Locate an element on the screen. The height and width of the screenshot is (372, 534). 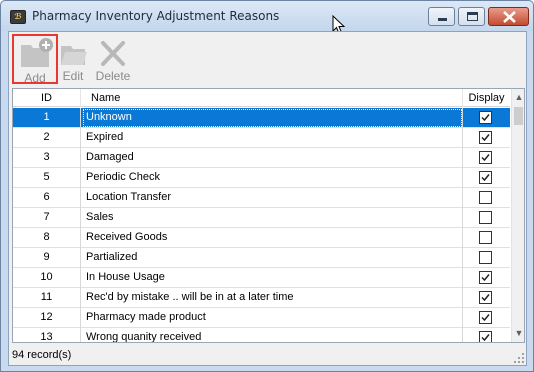
window-title: Pharmacy Inventory Adjustment Reasons is located at coordinates (156, 16).